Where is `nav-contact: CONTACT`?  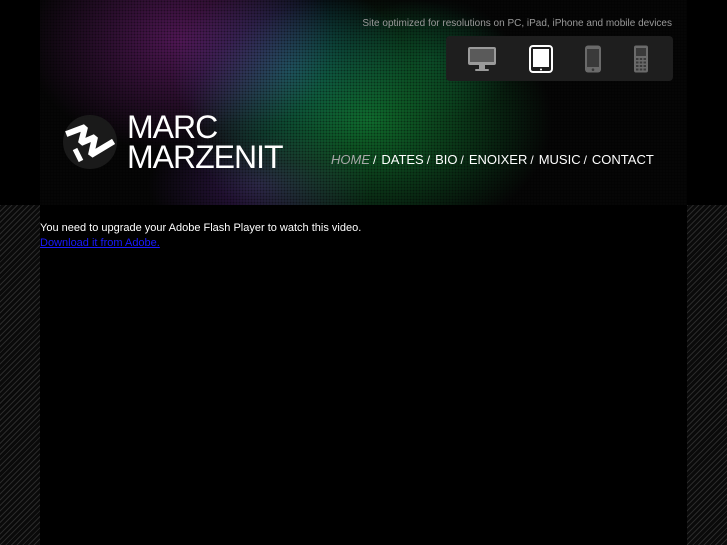 nav-contact: CONTACT is located at coordinates (623, 159).